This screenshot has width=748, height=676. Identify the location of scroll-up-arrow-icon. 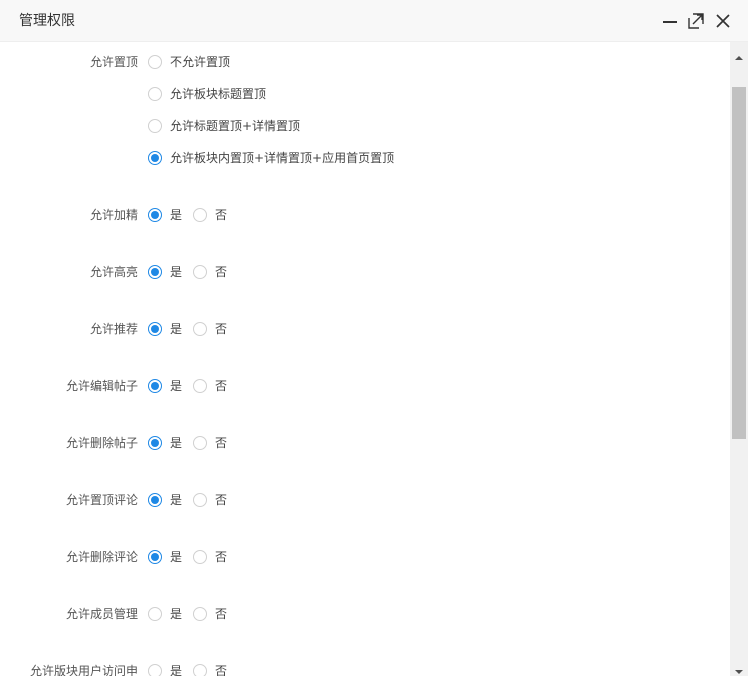
(739, 54).